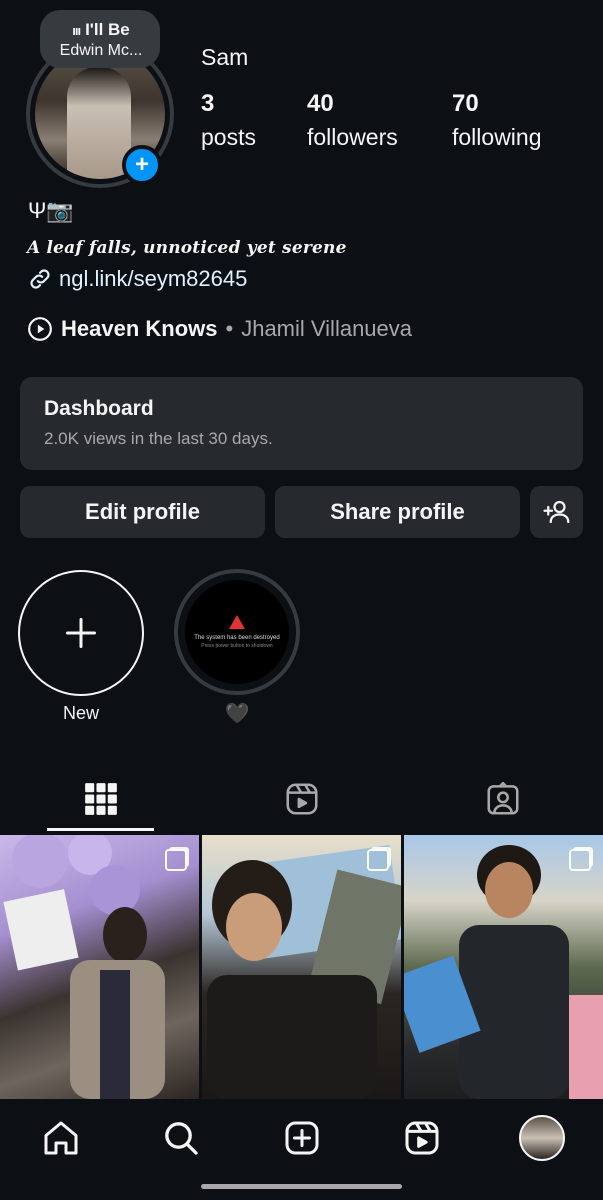 This screenshot has width=603, height=1200. What do you see at coordinates (100, 829) in the screenshot?
I see `active-tab-indicator` at bounding box center [100, 829].